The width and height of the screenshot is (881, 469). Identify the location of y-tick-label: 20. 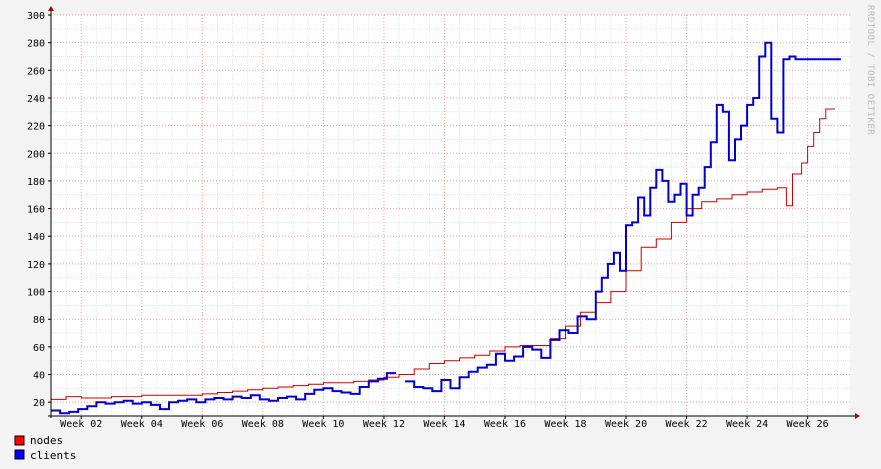
(39, 403).